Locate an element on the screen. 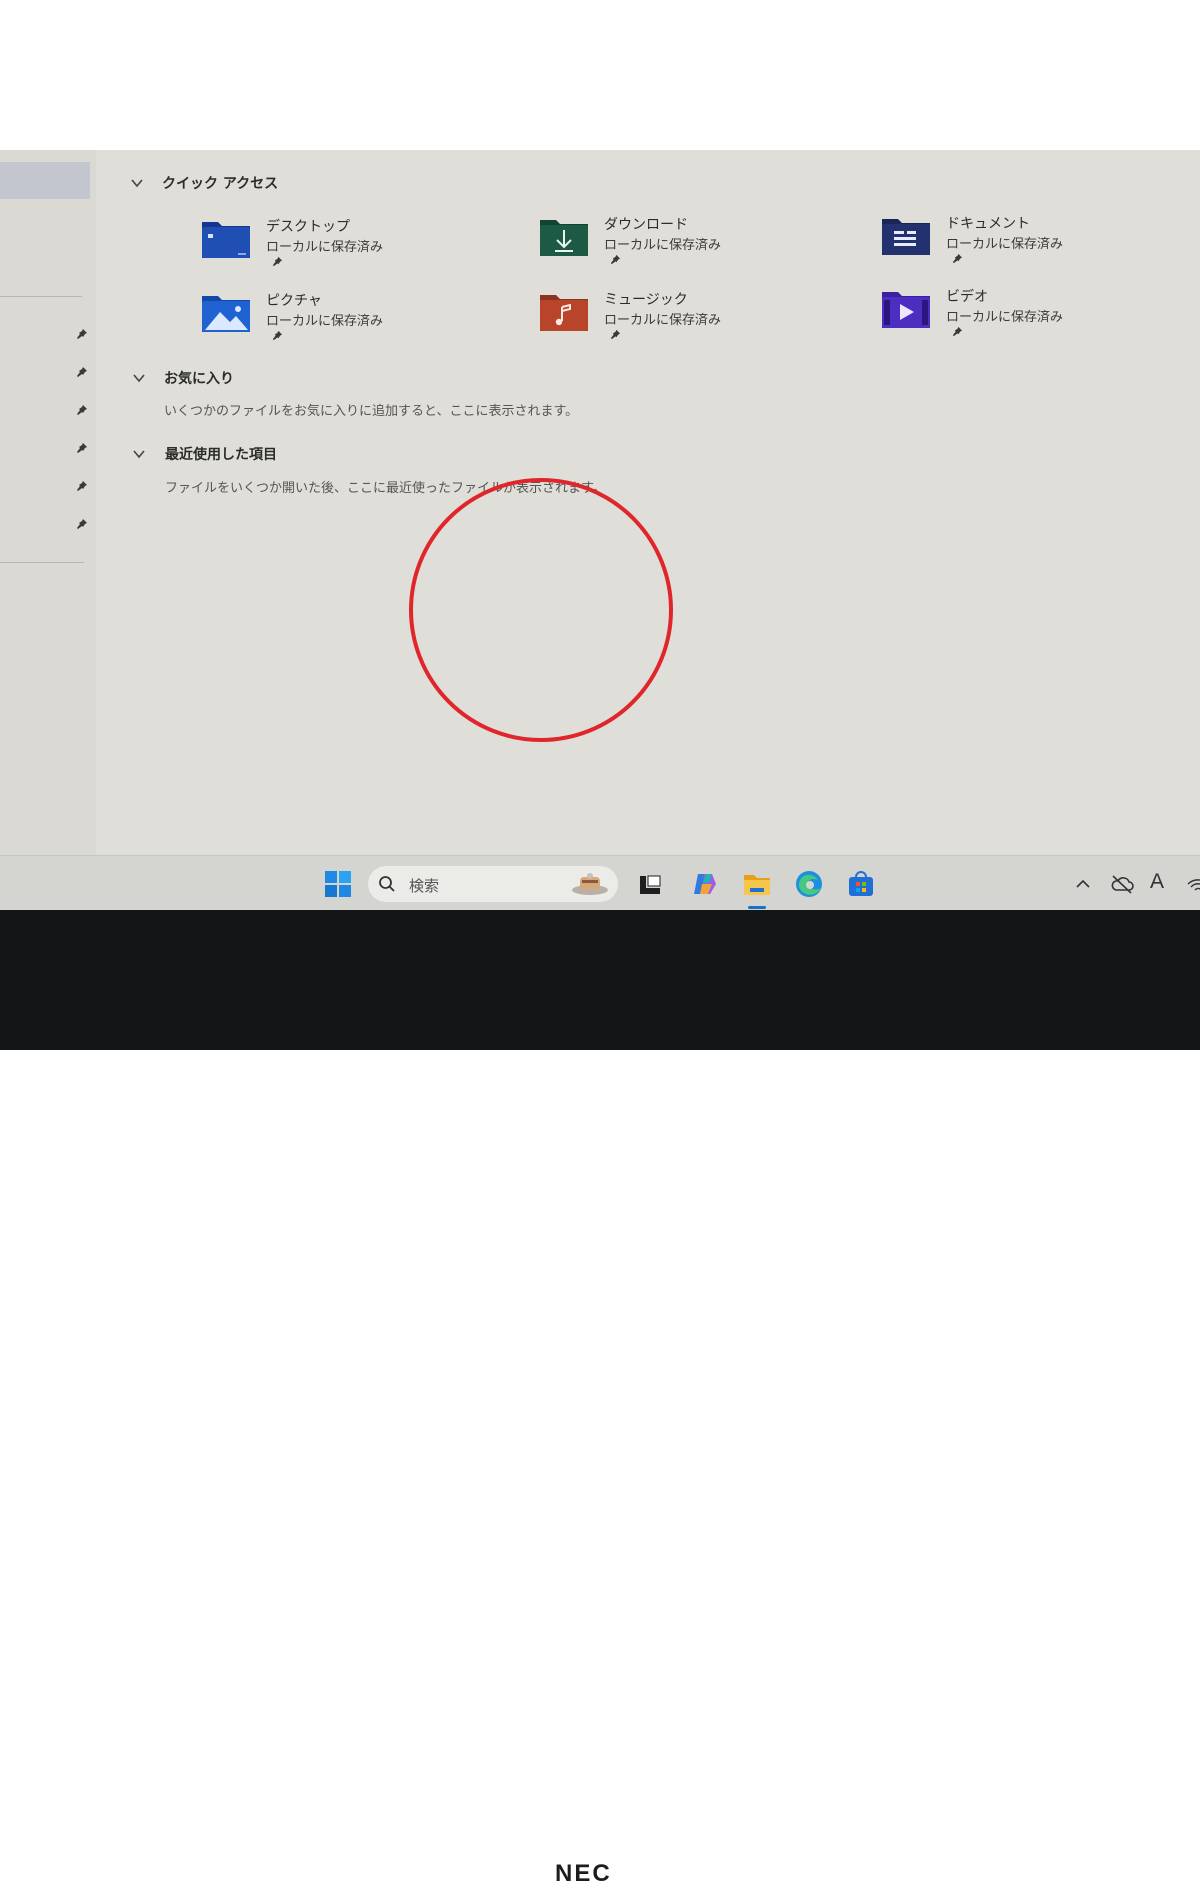 The height and width of the screenshot is (1888, 1200). quick-access-item-name: ミュージック is located at coordinates (646, 300).